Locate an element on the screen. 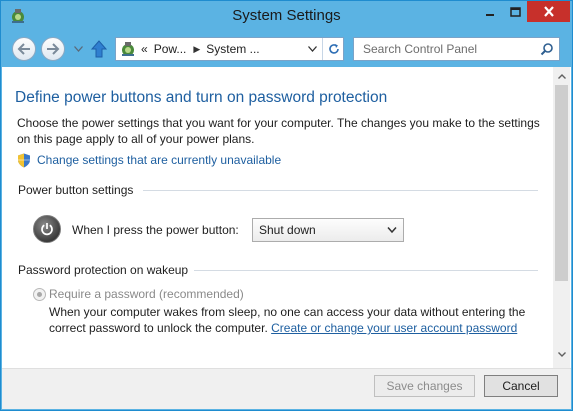  maximize-button is located at coordinates (515, 11).